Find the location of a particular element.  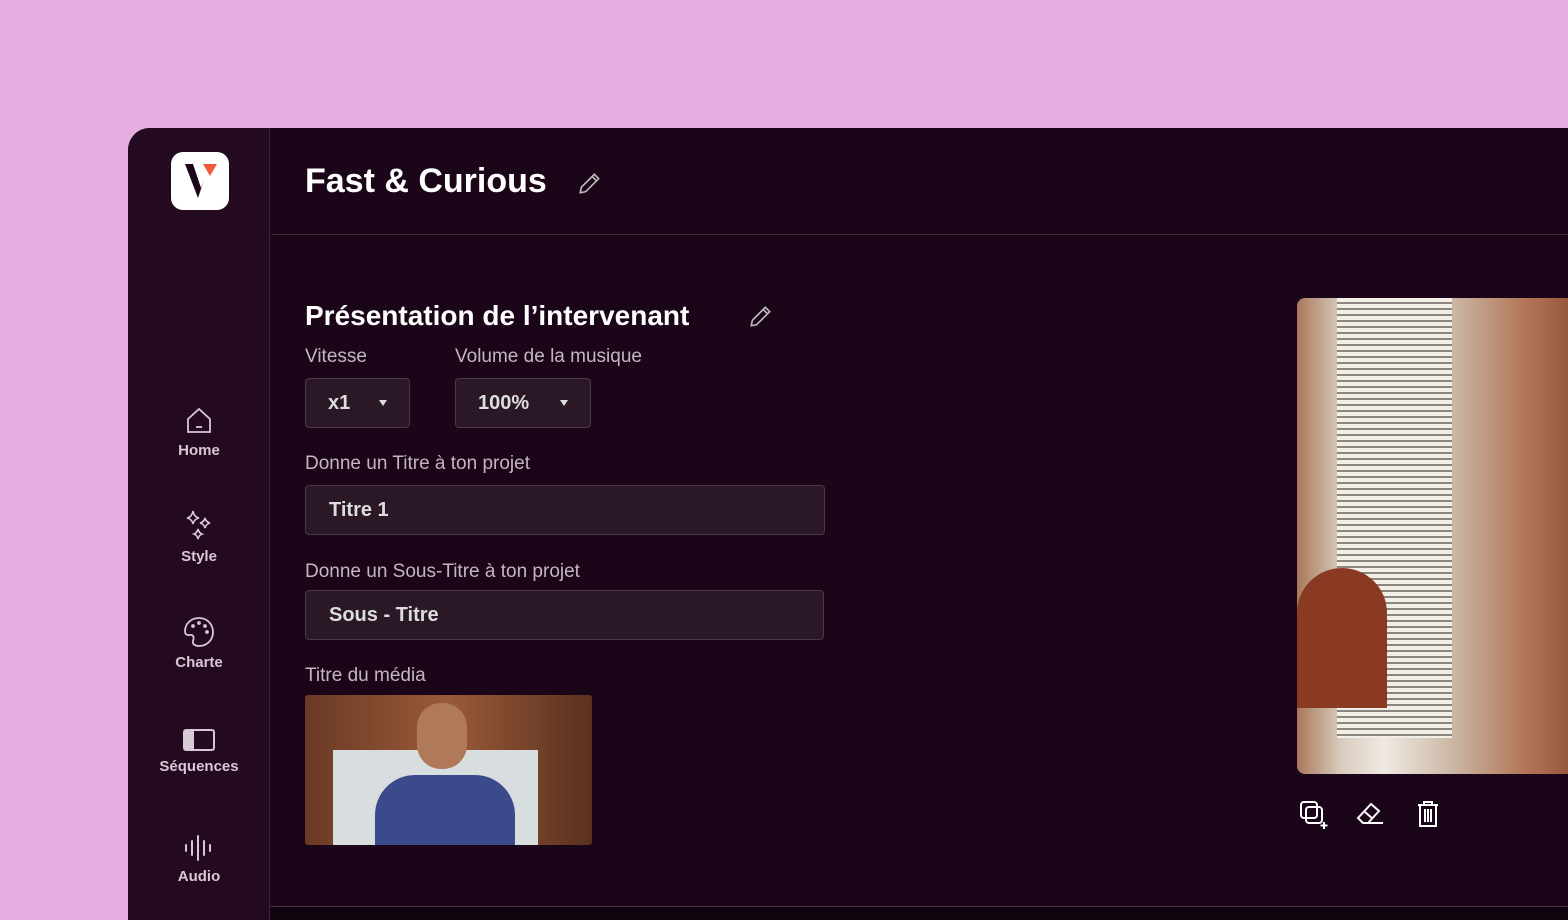

duplicate-icon is located at coordinates (1314, 815).